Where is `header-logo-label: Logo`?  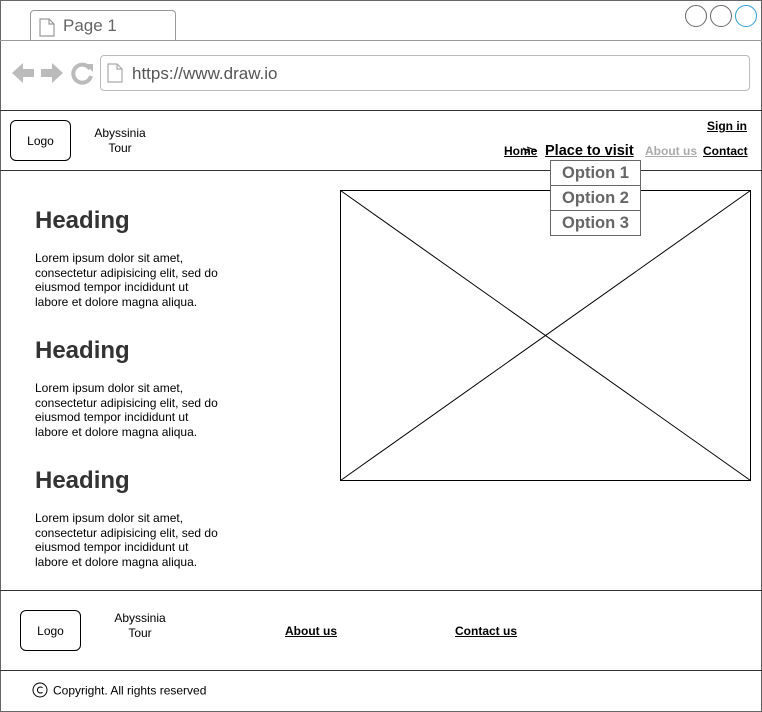 header-logo-label: Logo is located at coordinates (40, 140).